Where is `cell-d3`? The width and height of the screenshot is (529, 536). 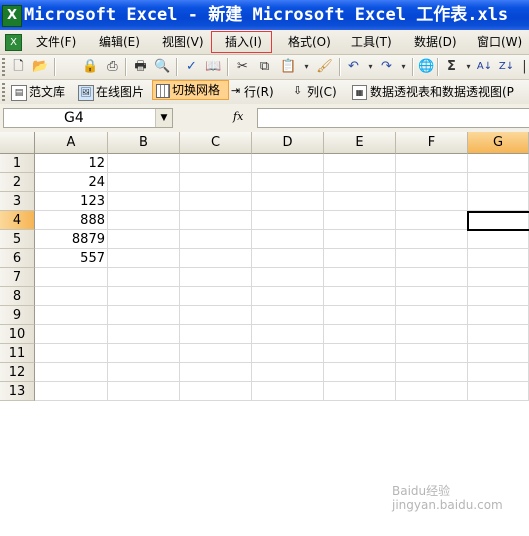
cell-d3 is located at coordinates (288, 201).